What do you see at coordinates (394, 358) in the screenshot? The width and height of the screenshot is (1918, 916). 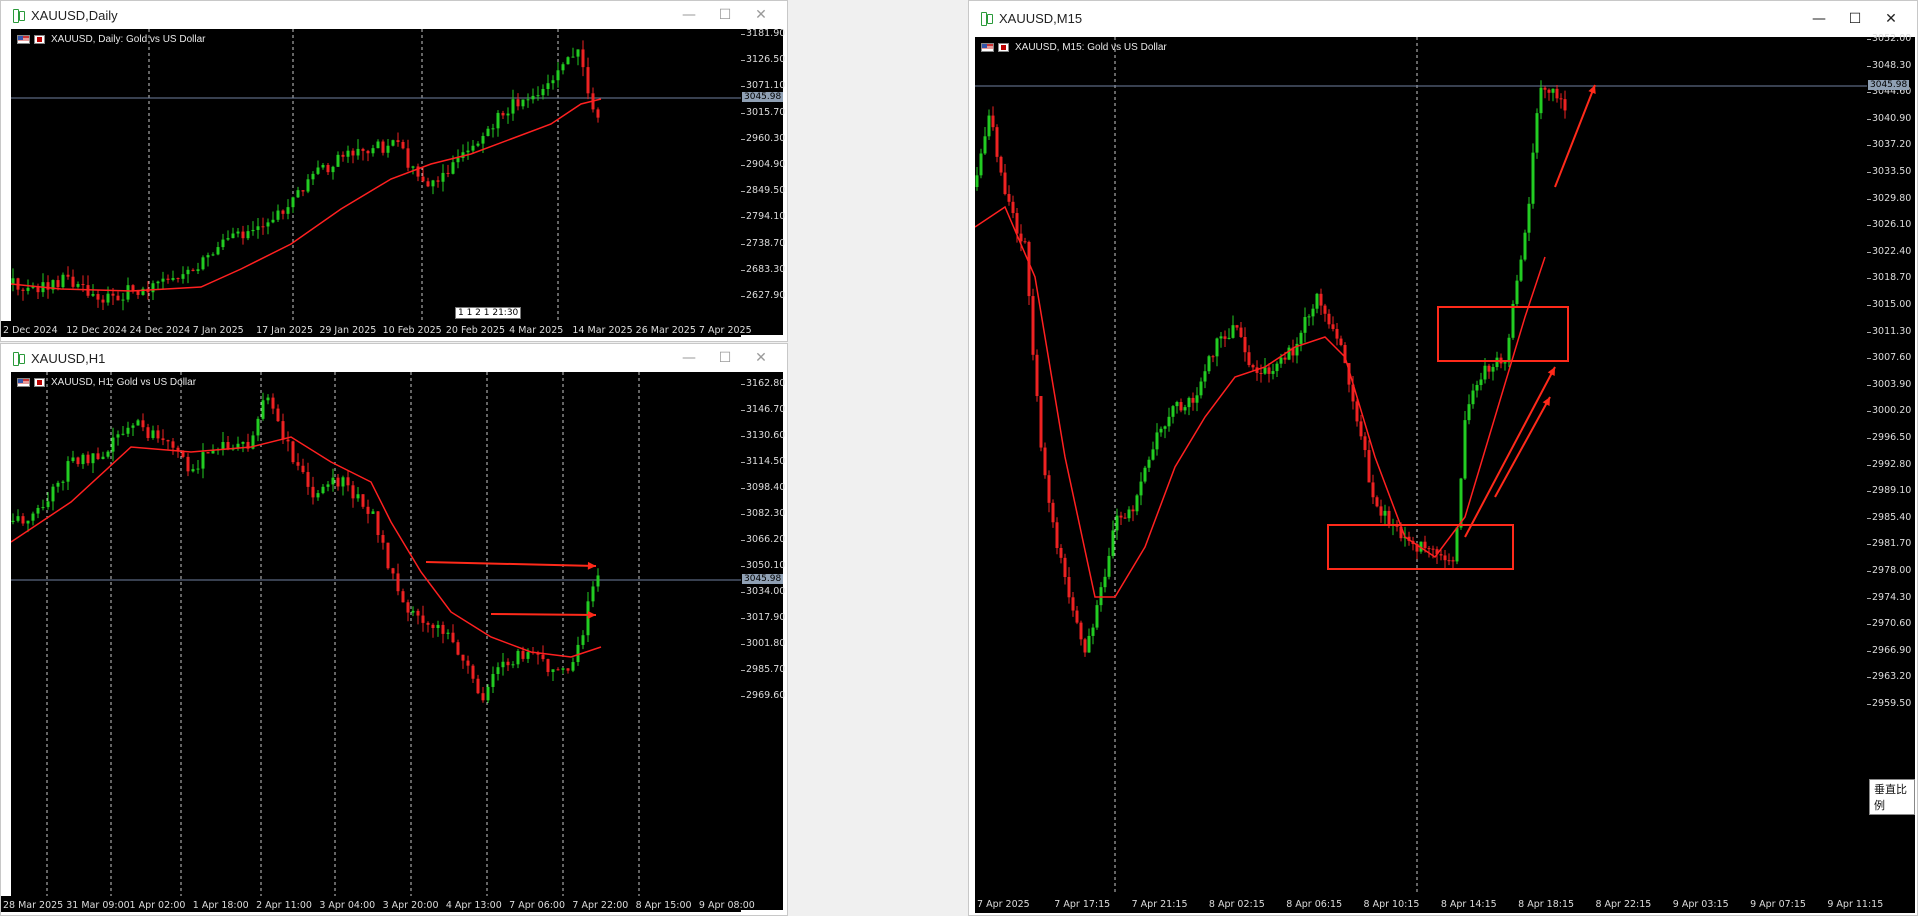 I see `h1-titlebar: XAUUSD,H1 — ☐ ✕` at bounding box center [394, 358].